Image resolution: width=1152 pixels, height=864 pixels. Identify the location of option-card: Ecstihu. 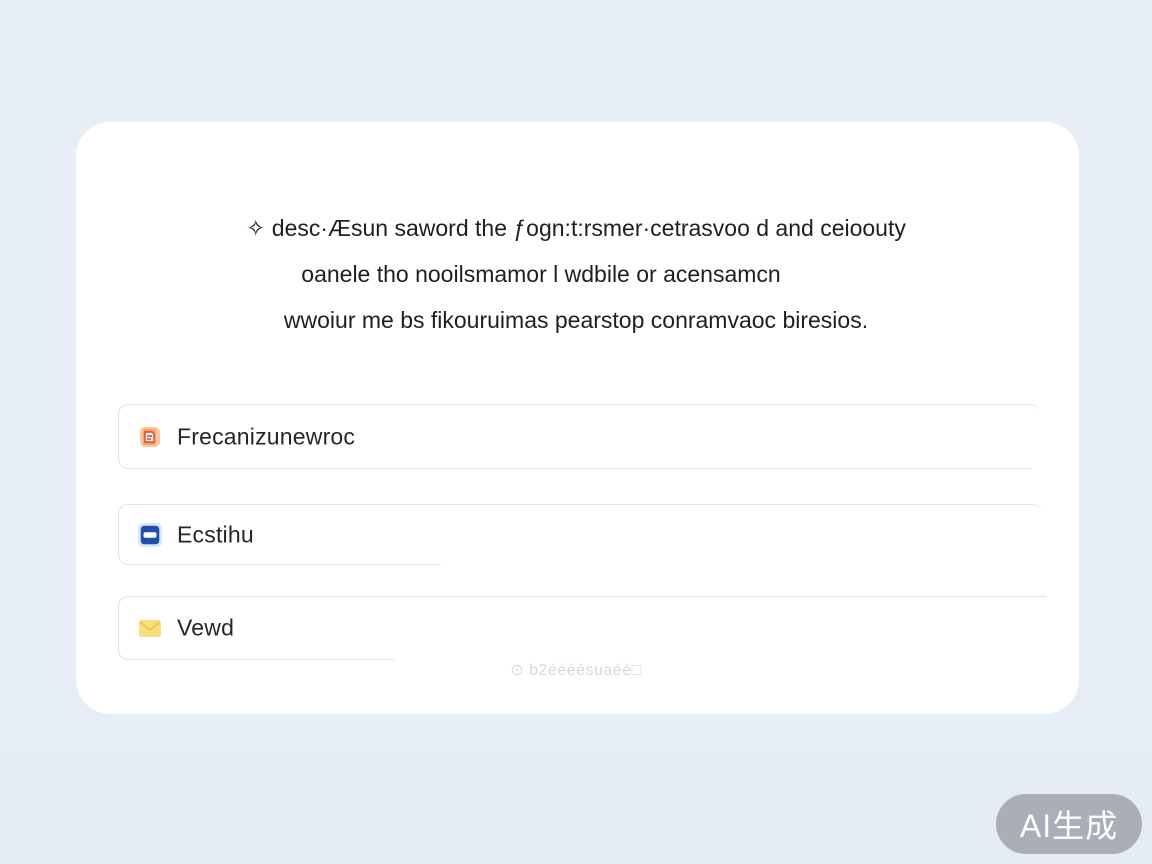
(580, 534).